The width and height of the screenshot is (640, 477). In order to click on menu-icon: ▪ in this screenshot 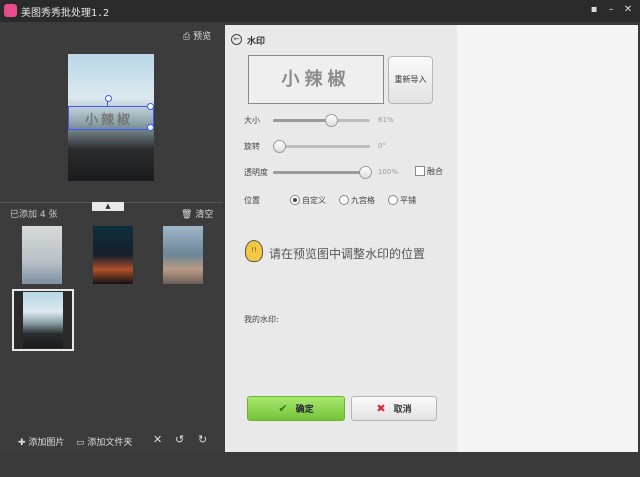, I will do `click(594, 10)`.